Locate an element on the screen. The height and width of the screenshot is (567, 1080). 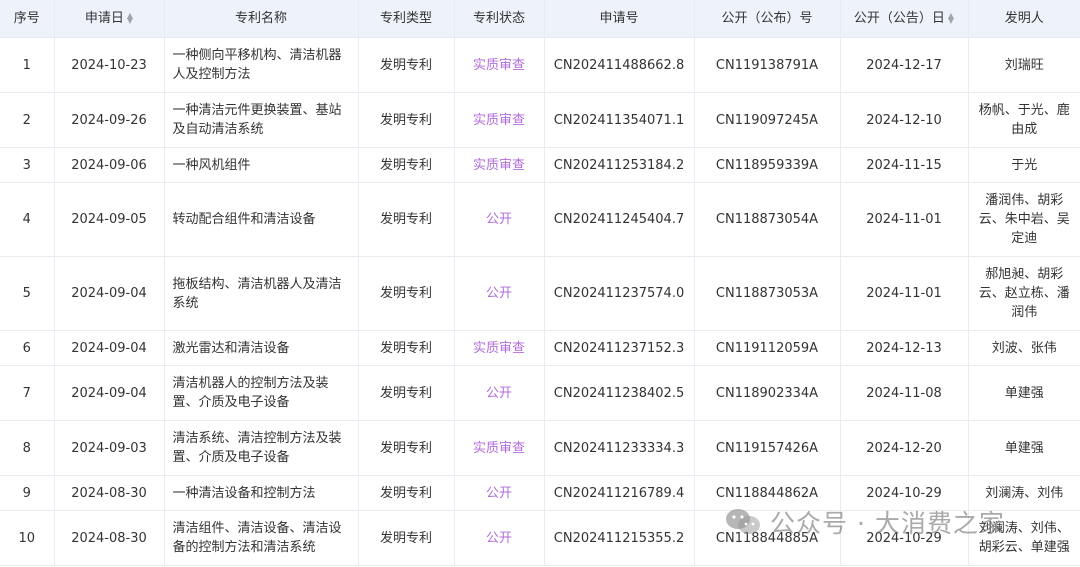
header-label: 专利状态 is located at coordinates (498, 18).